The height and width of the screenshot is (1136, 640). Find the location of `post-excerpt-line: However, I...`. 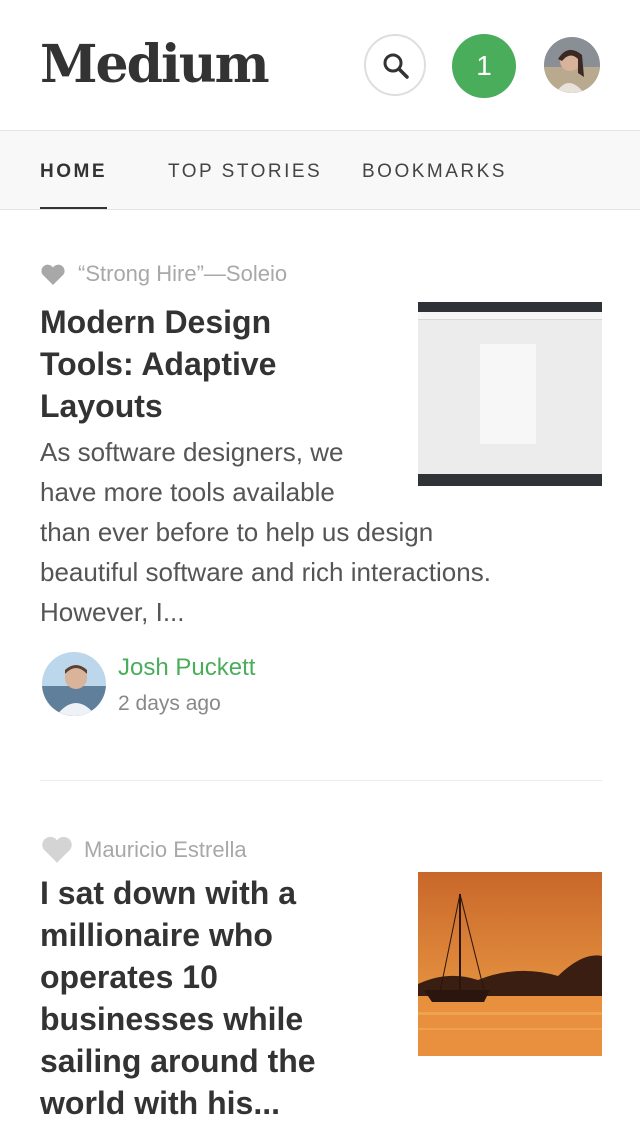

post-excerpt-line: However, I... is located at coordinates (112, 612).